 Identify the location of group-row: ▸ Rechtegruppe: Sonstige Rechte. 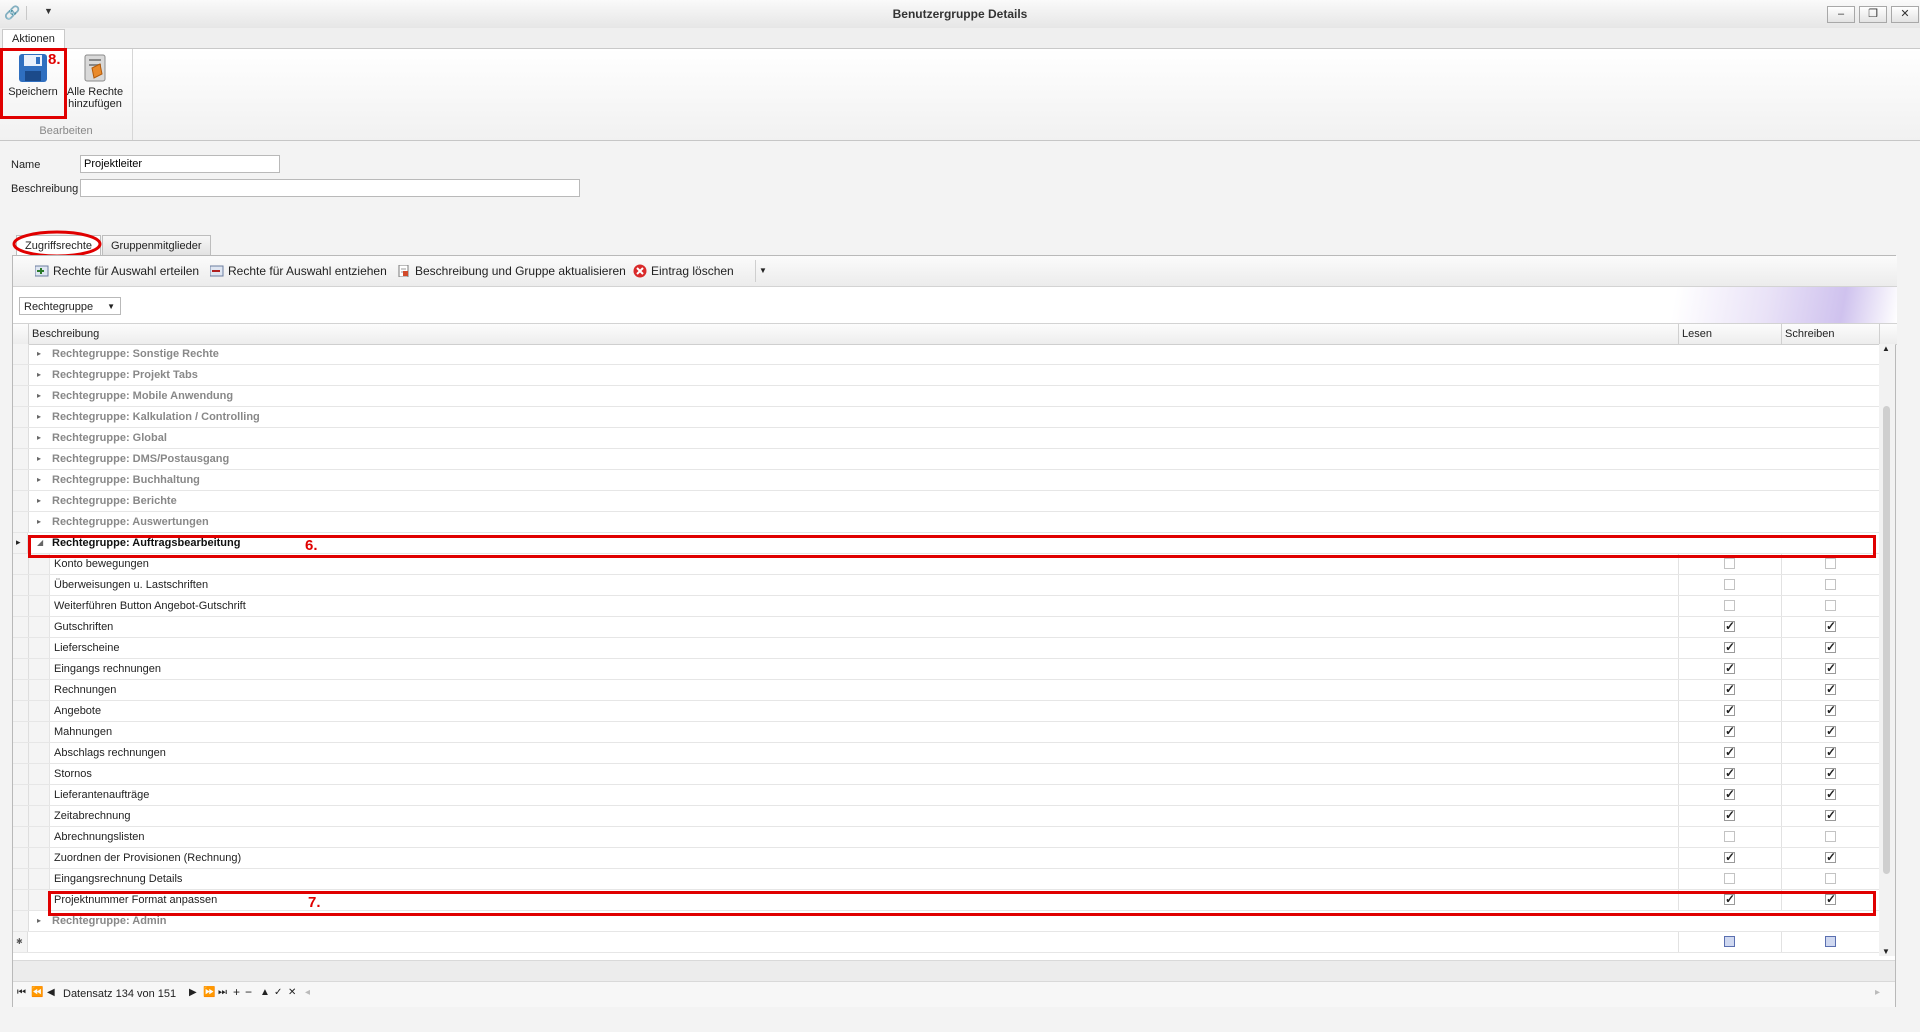
(946, 354).